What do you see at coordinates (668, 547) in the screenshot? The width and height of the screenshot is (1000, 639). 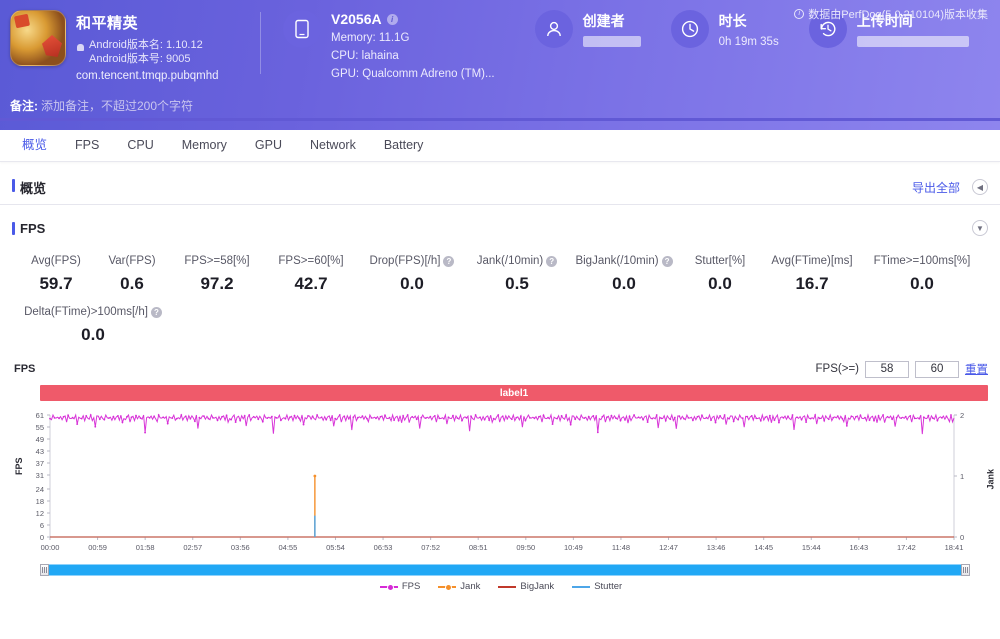 I see `svg-text: 12:47` at bounding box center [668, 547].